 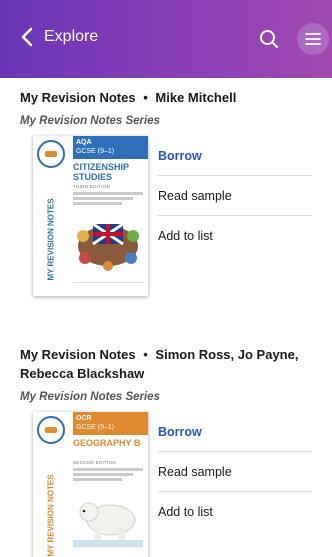 I want to click on cover-board: OCR, so click(x=84, y=418).